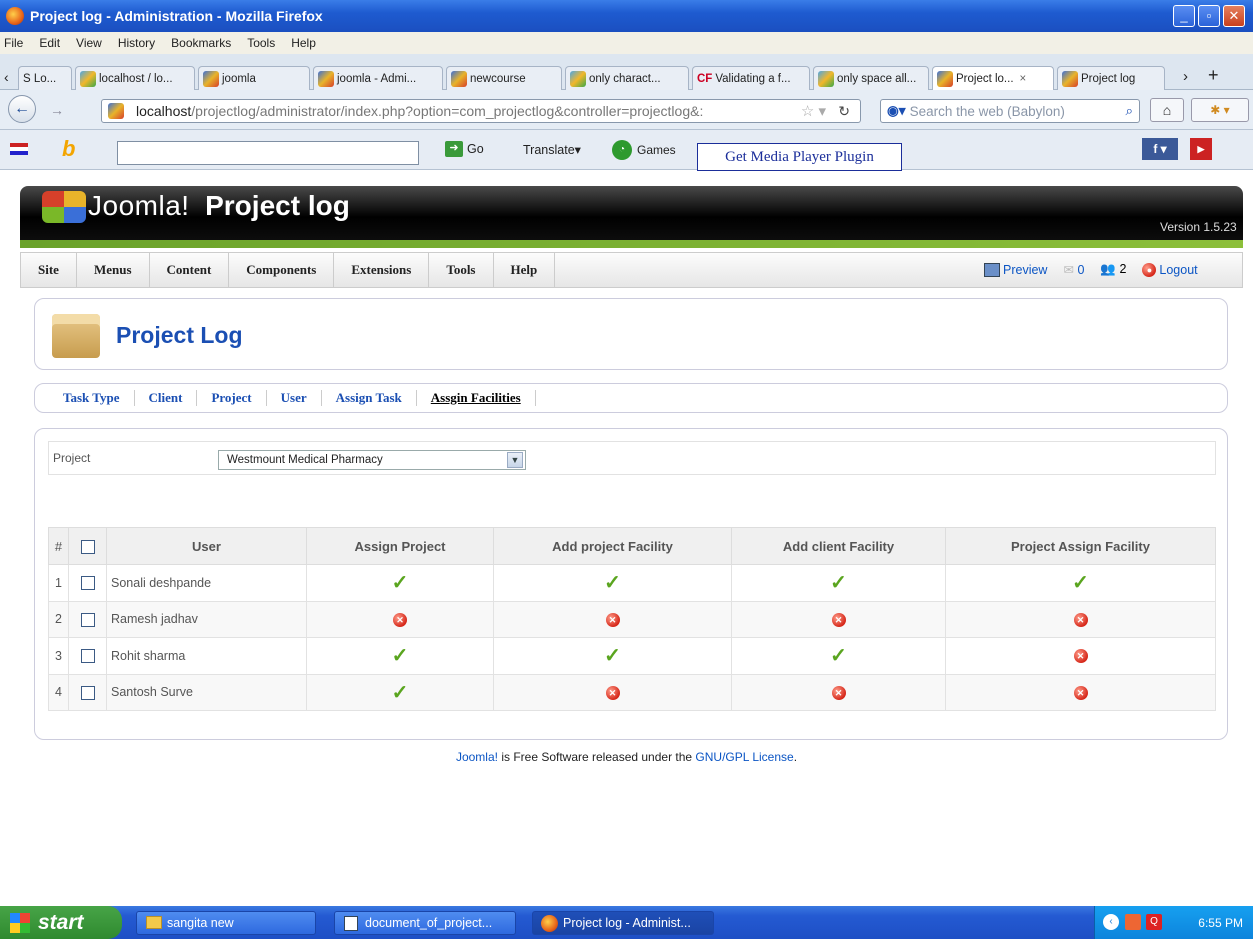 This screenshot has height=939, width=1253. Describe the element at coordinates (113, 270) in the screenshot. I see `menu-menus: Menus` at that location.